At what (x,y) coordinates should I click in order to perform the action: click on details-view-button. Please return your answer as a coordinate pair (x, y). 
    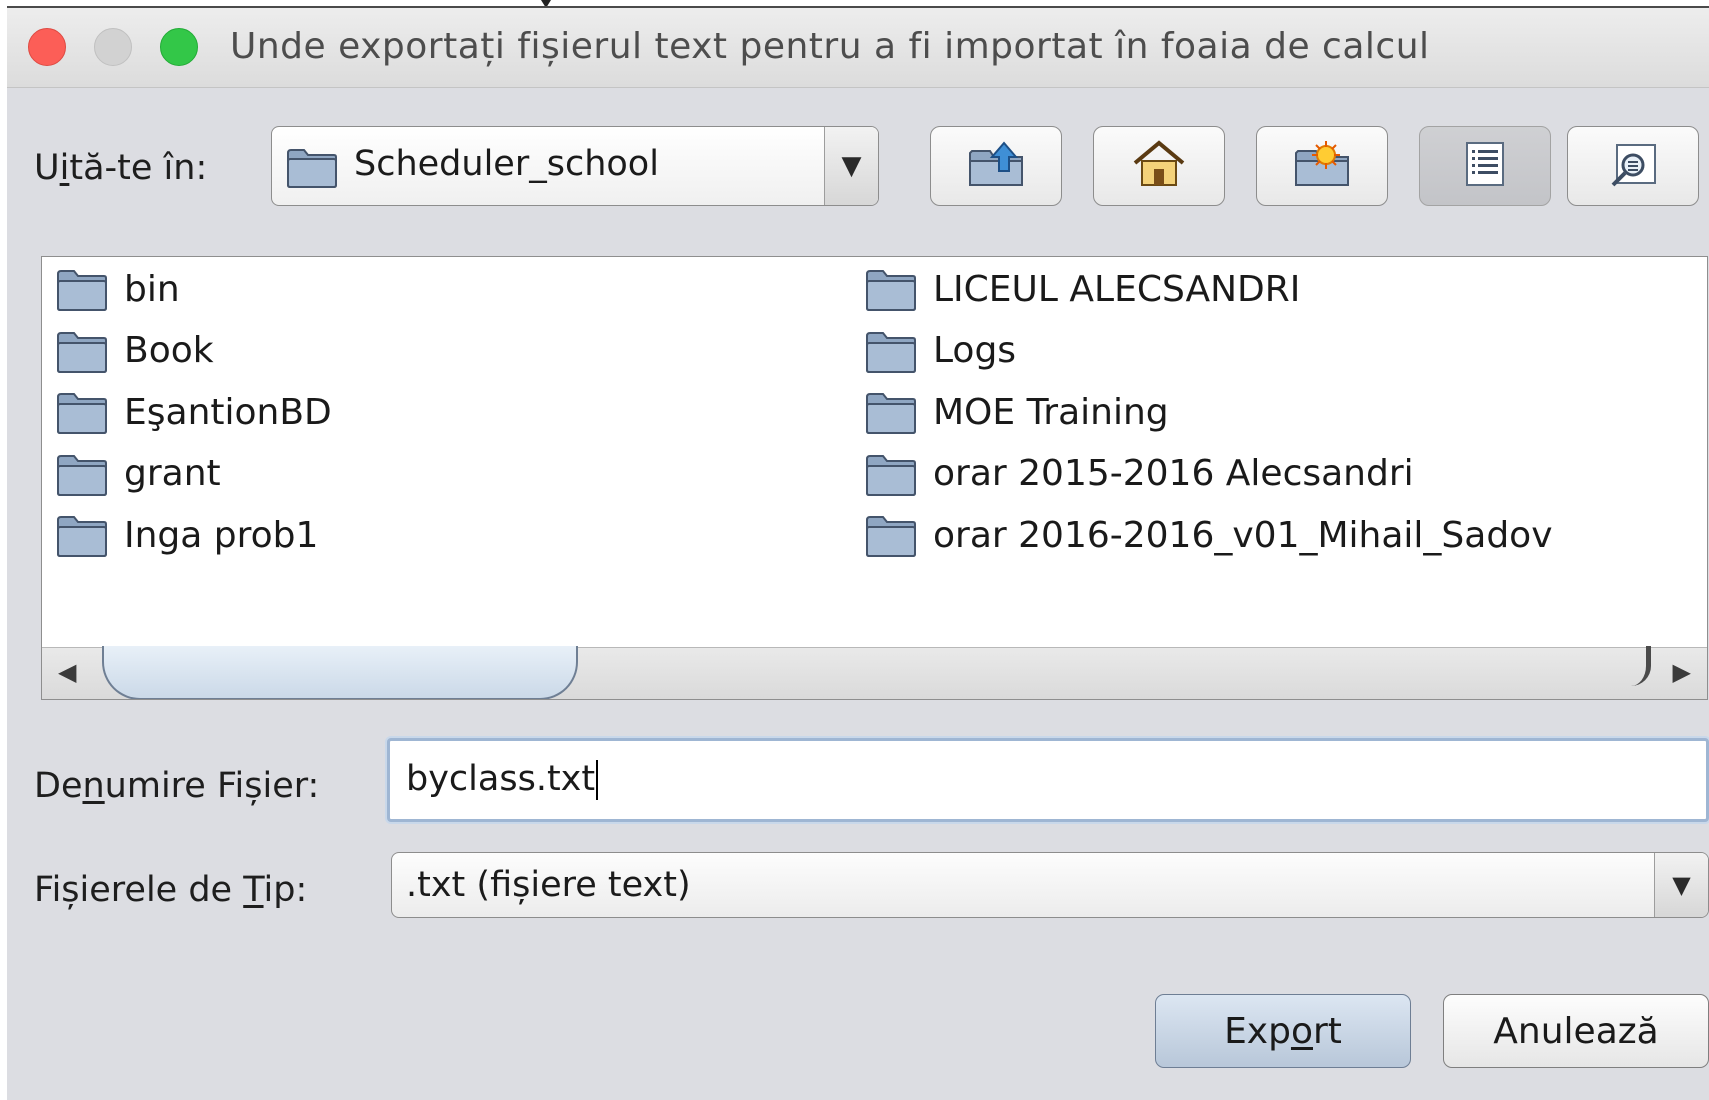
    Looking at the image, I should click on (1633, 166).